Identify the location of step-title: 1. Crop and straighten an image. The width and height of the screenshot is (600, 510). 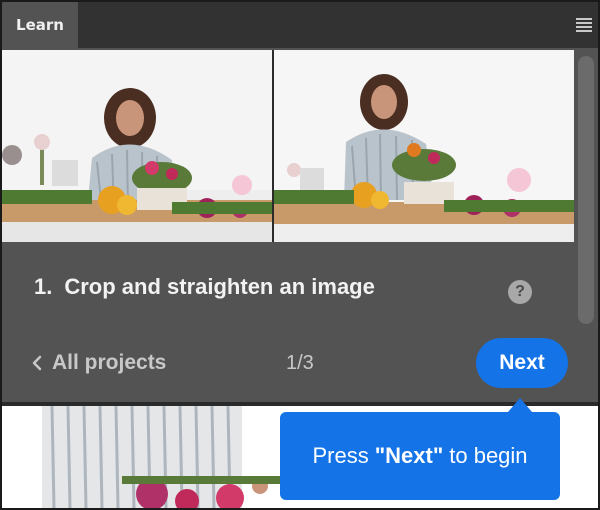
(204, 287).